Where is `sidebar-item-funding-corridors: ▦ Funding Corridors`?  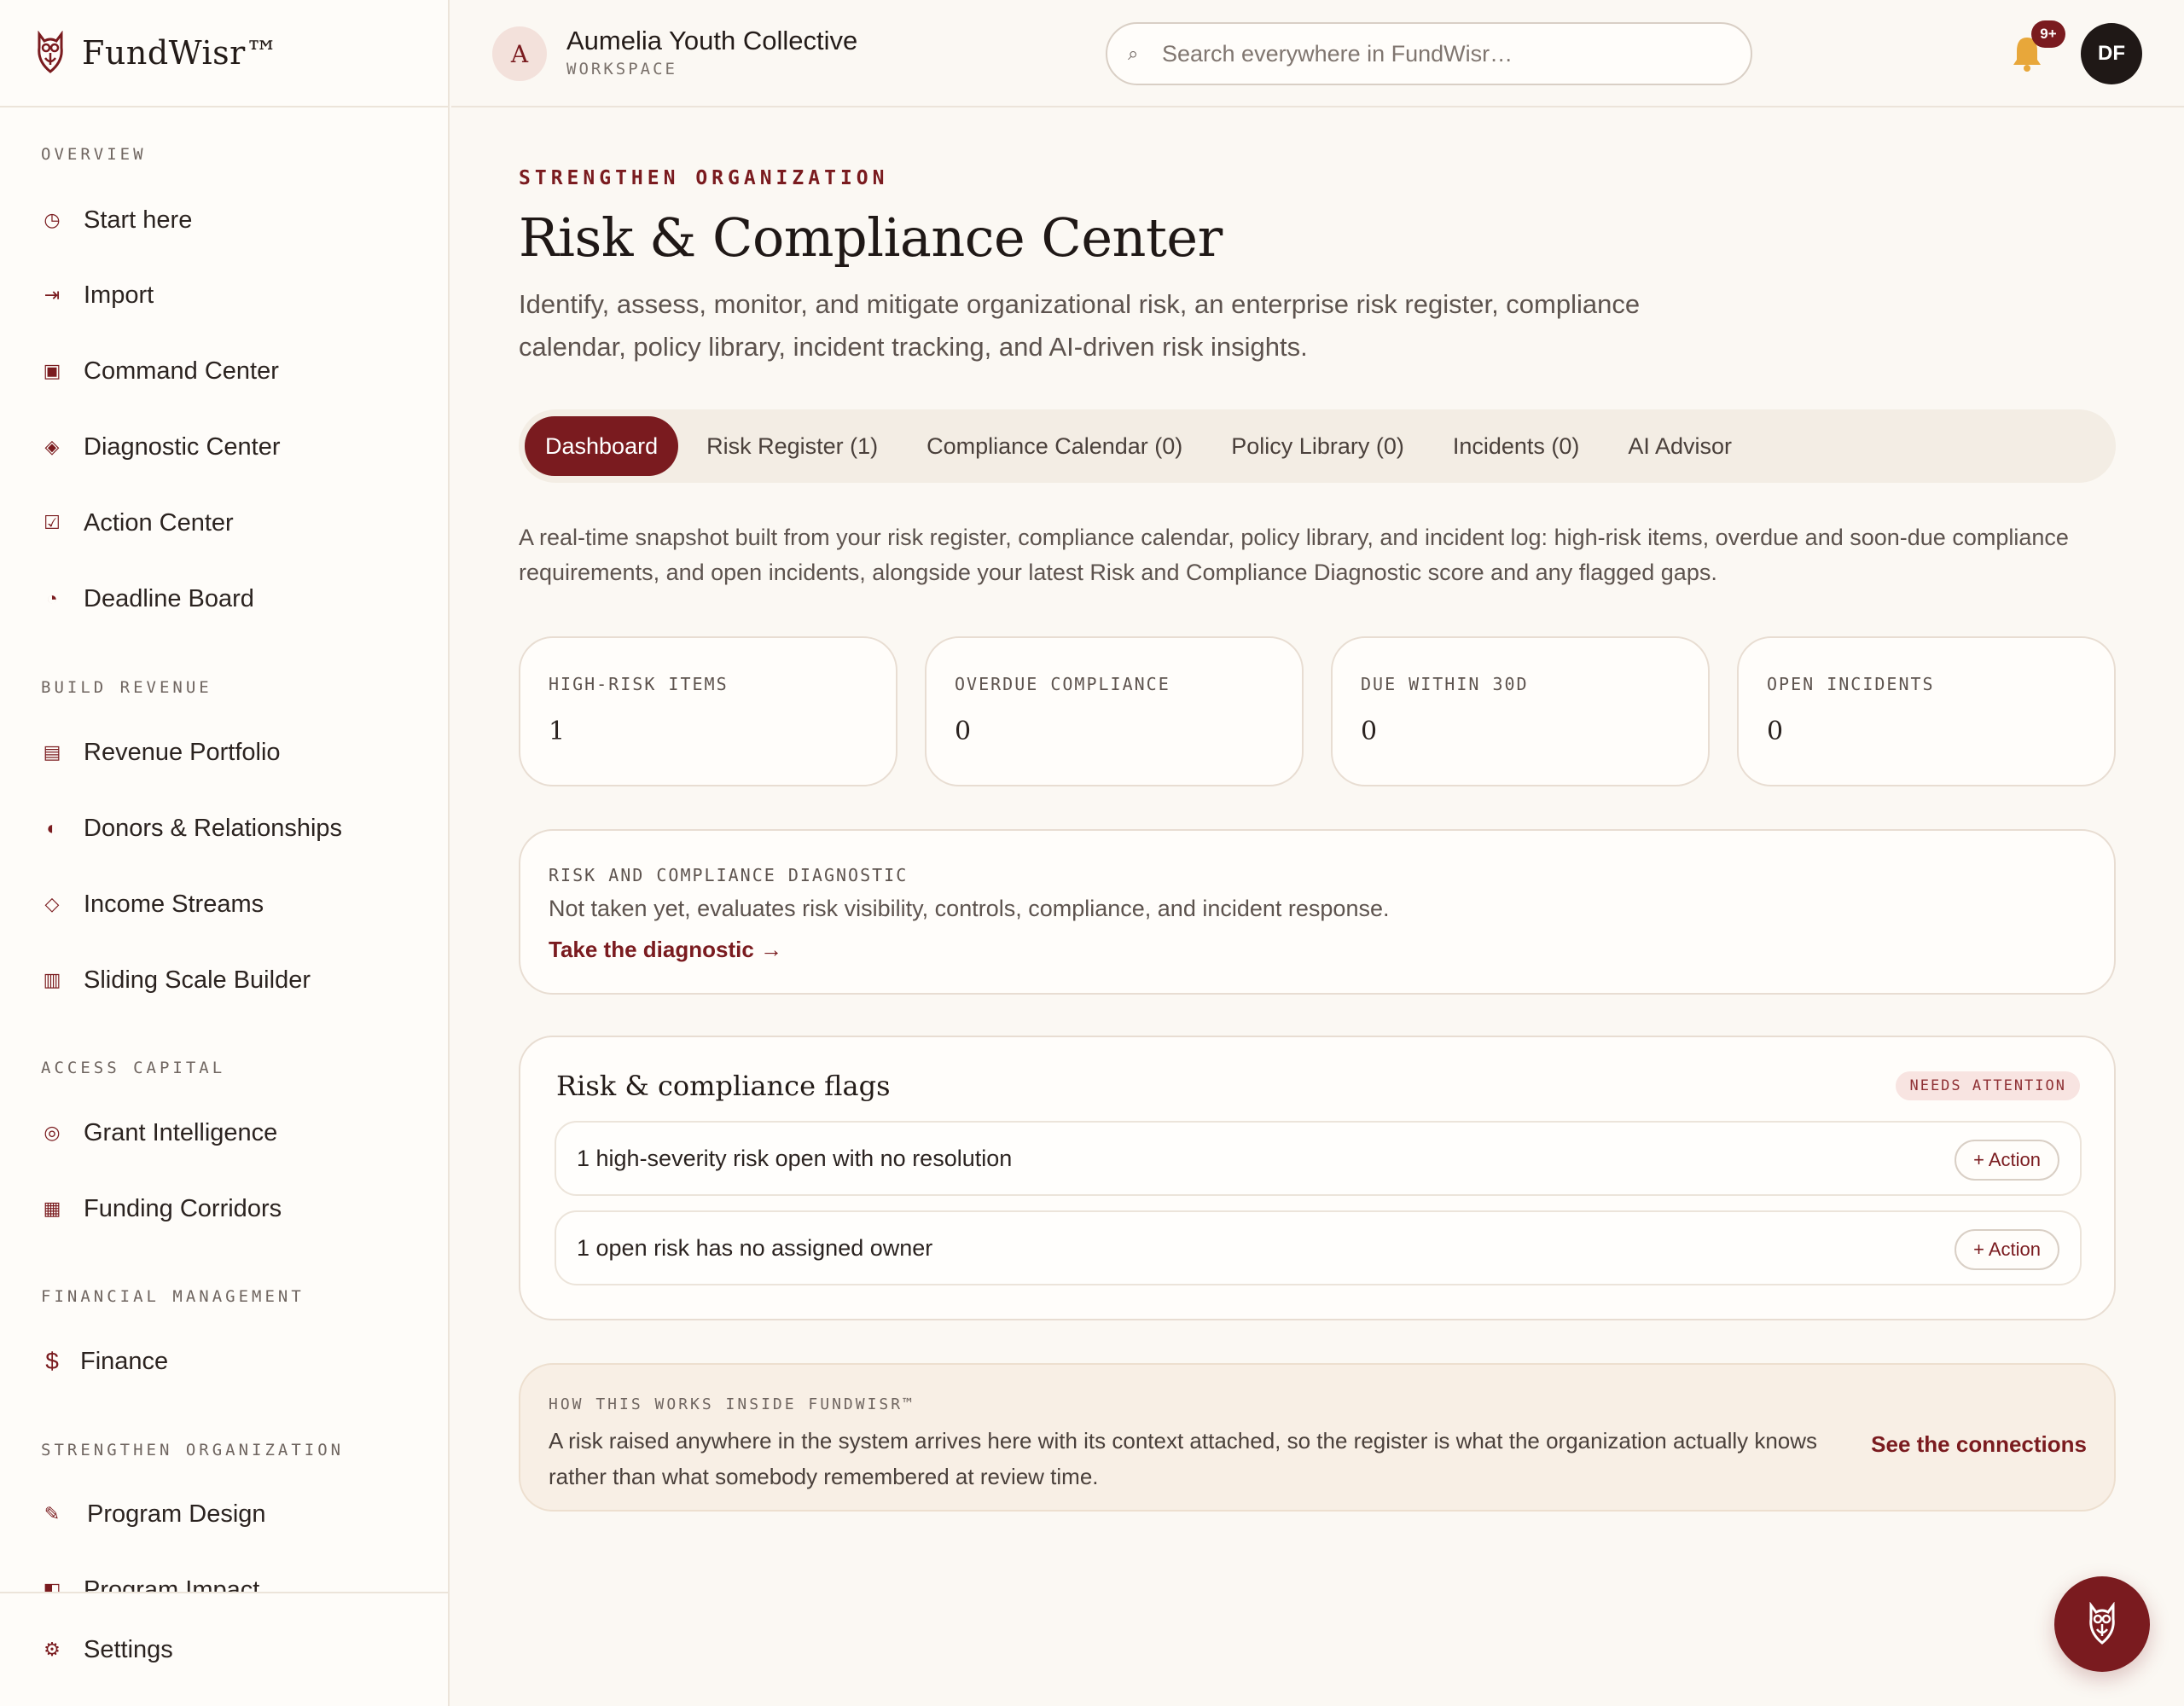 sidebar-item-funding-corridors: ▦ Funding Corridors is located at coordinates (224, 1208).